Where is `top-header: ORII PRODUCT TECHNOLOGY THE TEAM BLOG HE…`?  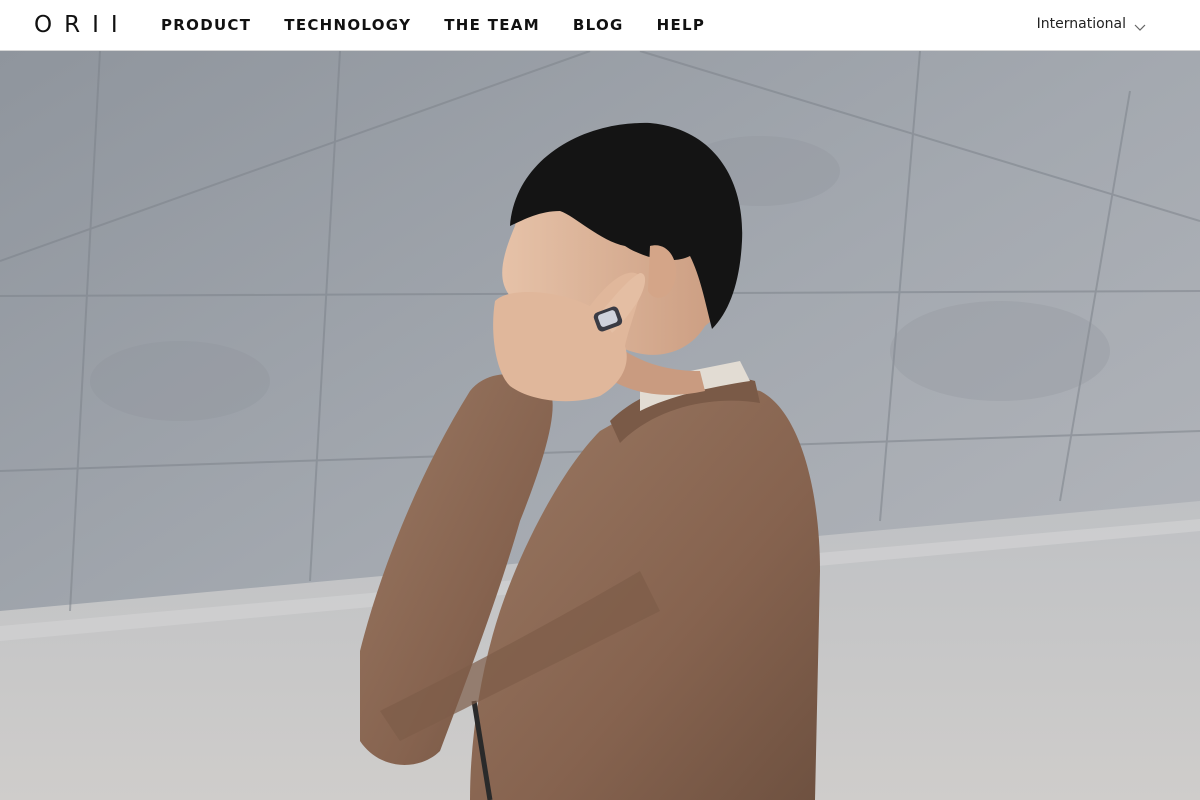
top-header: ORII PRODUCT TECHNOLOGY THE TEAM BLOG HE… is located at coordinates (600, 25).